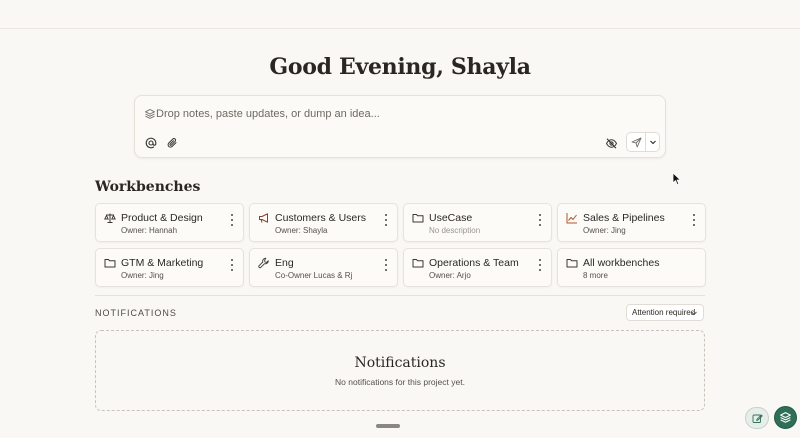 The width and height of the screenshot is (800, 438). What do you see at coordinates (323, 267) in the screenshot?
I see `workbench-card-eng: Eng Co-Owner Lucas & Rj` at bounding box center [323, 267].